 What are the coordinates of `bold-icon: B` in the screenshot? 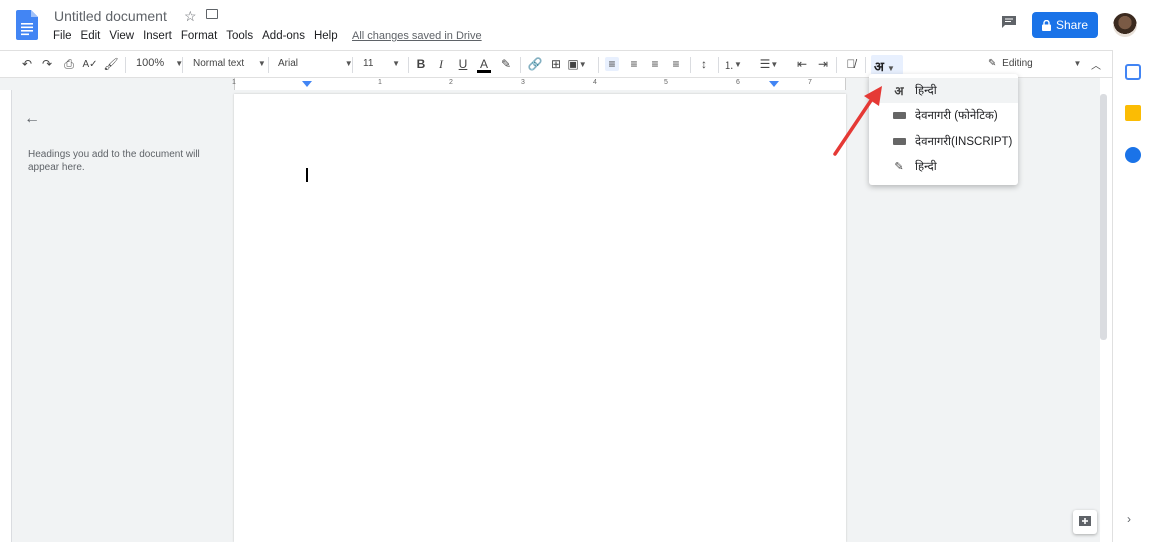 It's located at (421, 64).